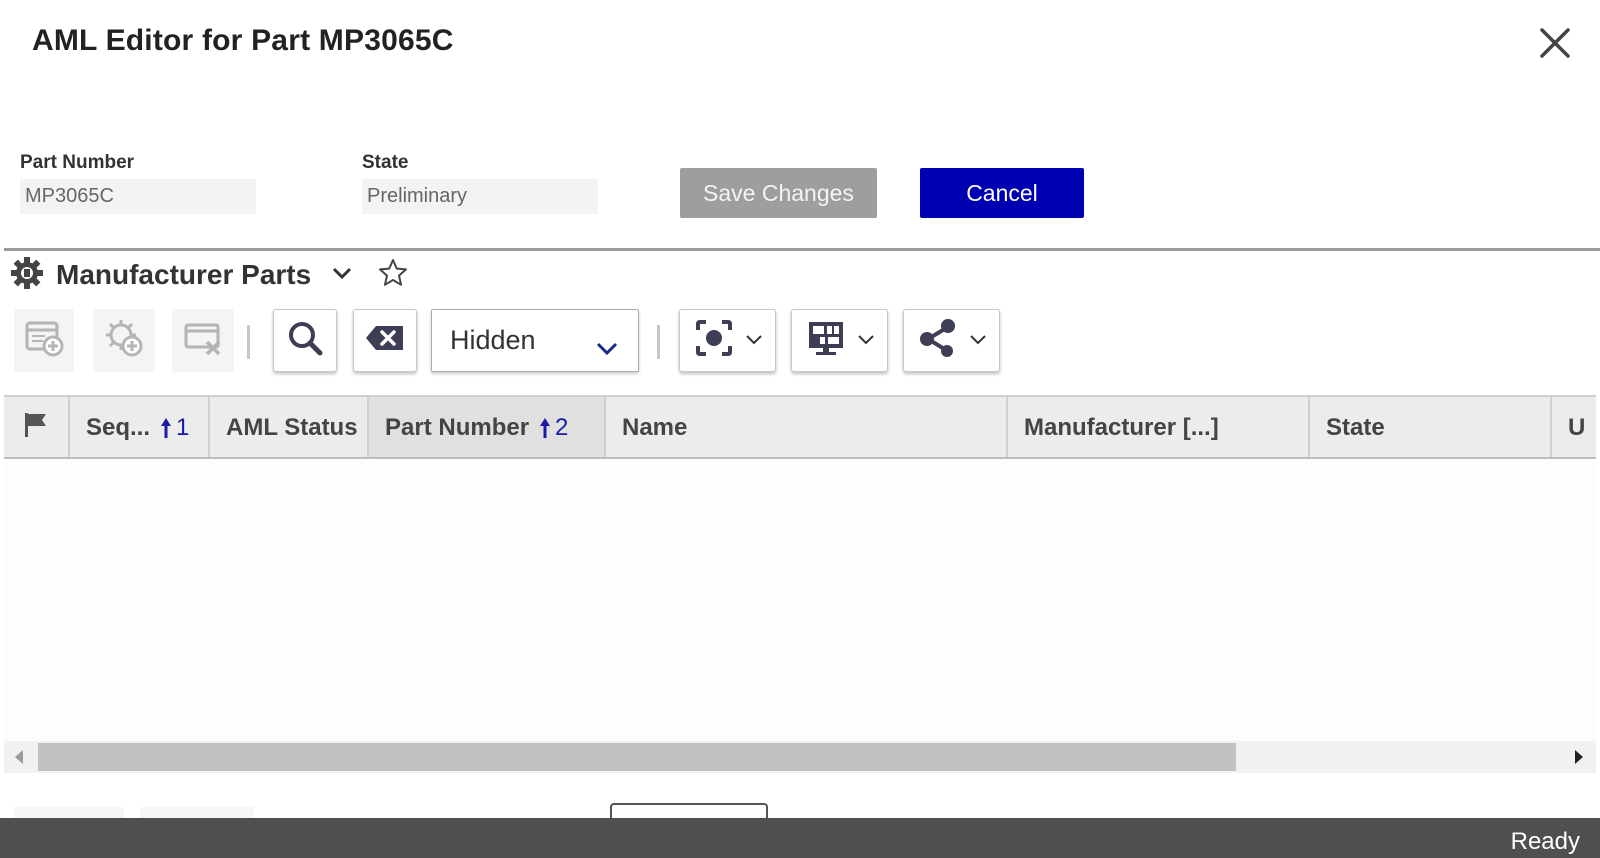 The width and height of the screenshot is (1600, 858). What do you see at coordinates (938, 340) in the screenshot?
I see `share-icon` at bounding box center [938, 340].